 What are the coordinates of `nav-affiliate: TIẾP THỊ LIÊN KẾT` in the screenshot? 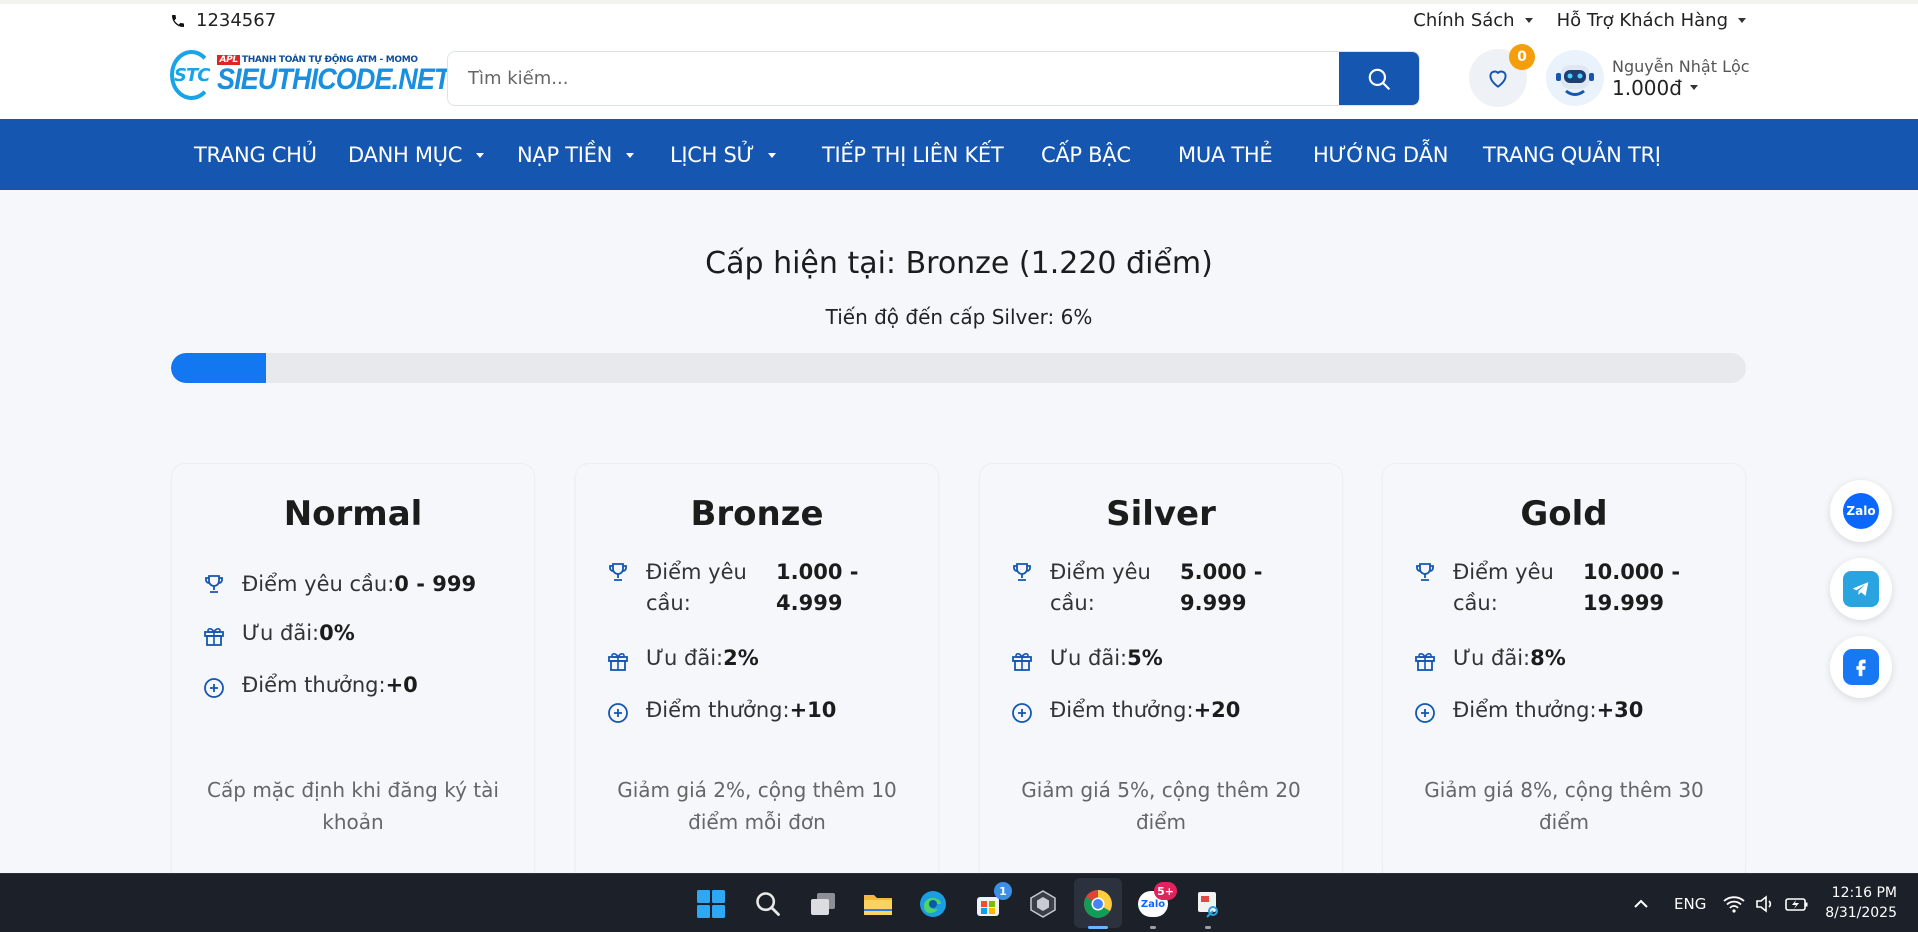 It's located at (913, 155).